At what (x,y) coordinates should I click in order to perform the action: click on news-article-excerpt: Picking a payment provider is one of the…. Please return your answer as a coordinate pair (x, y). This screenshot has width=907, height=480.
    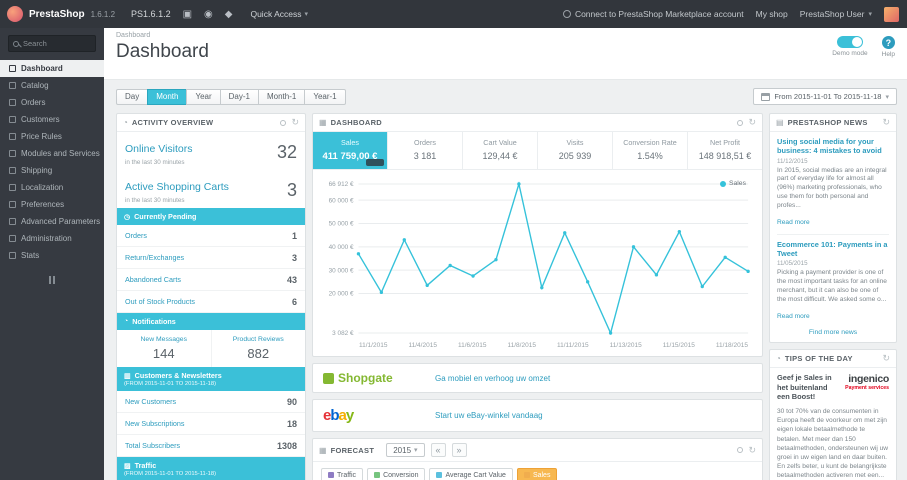
    Looking at the image, I should click on (832, 286).